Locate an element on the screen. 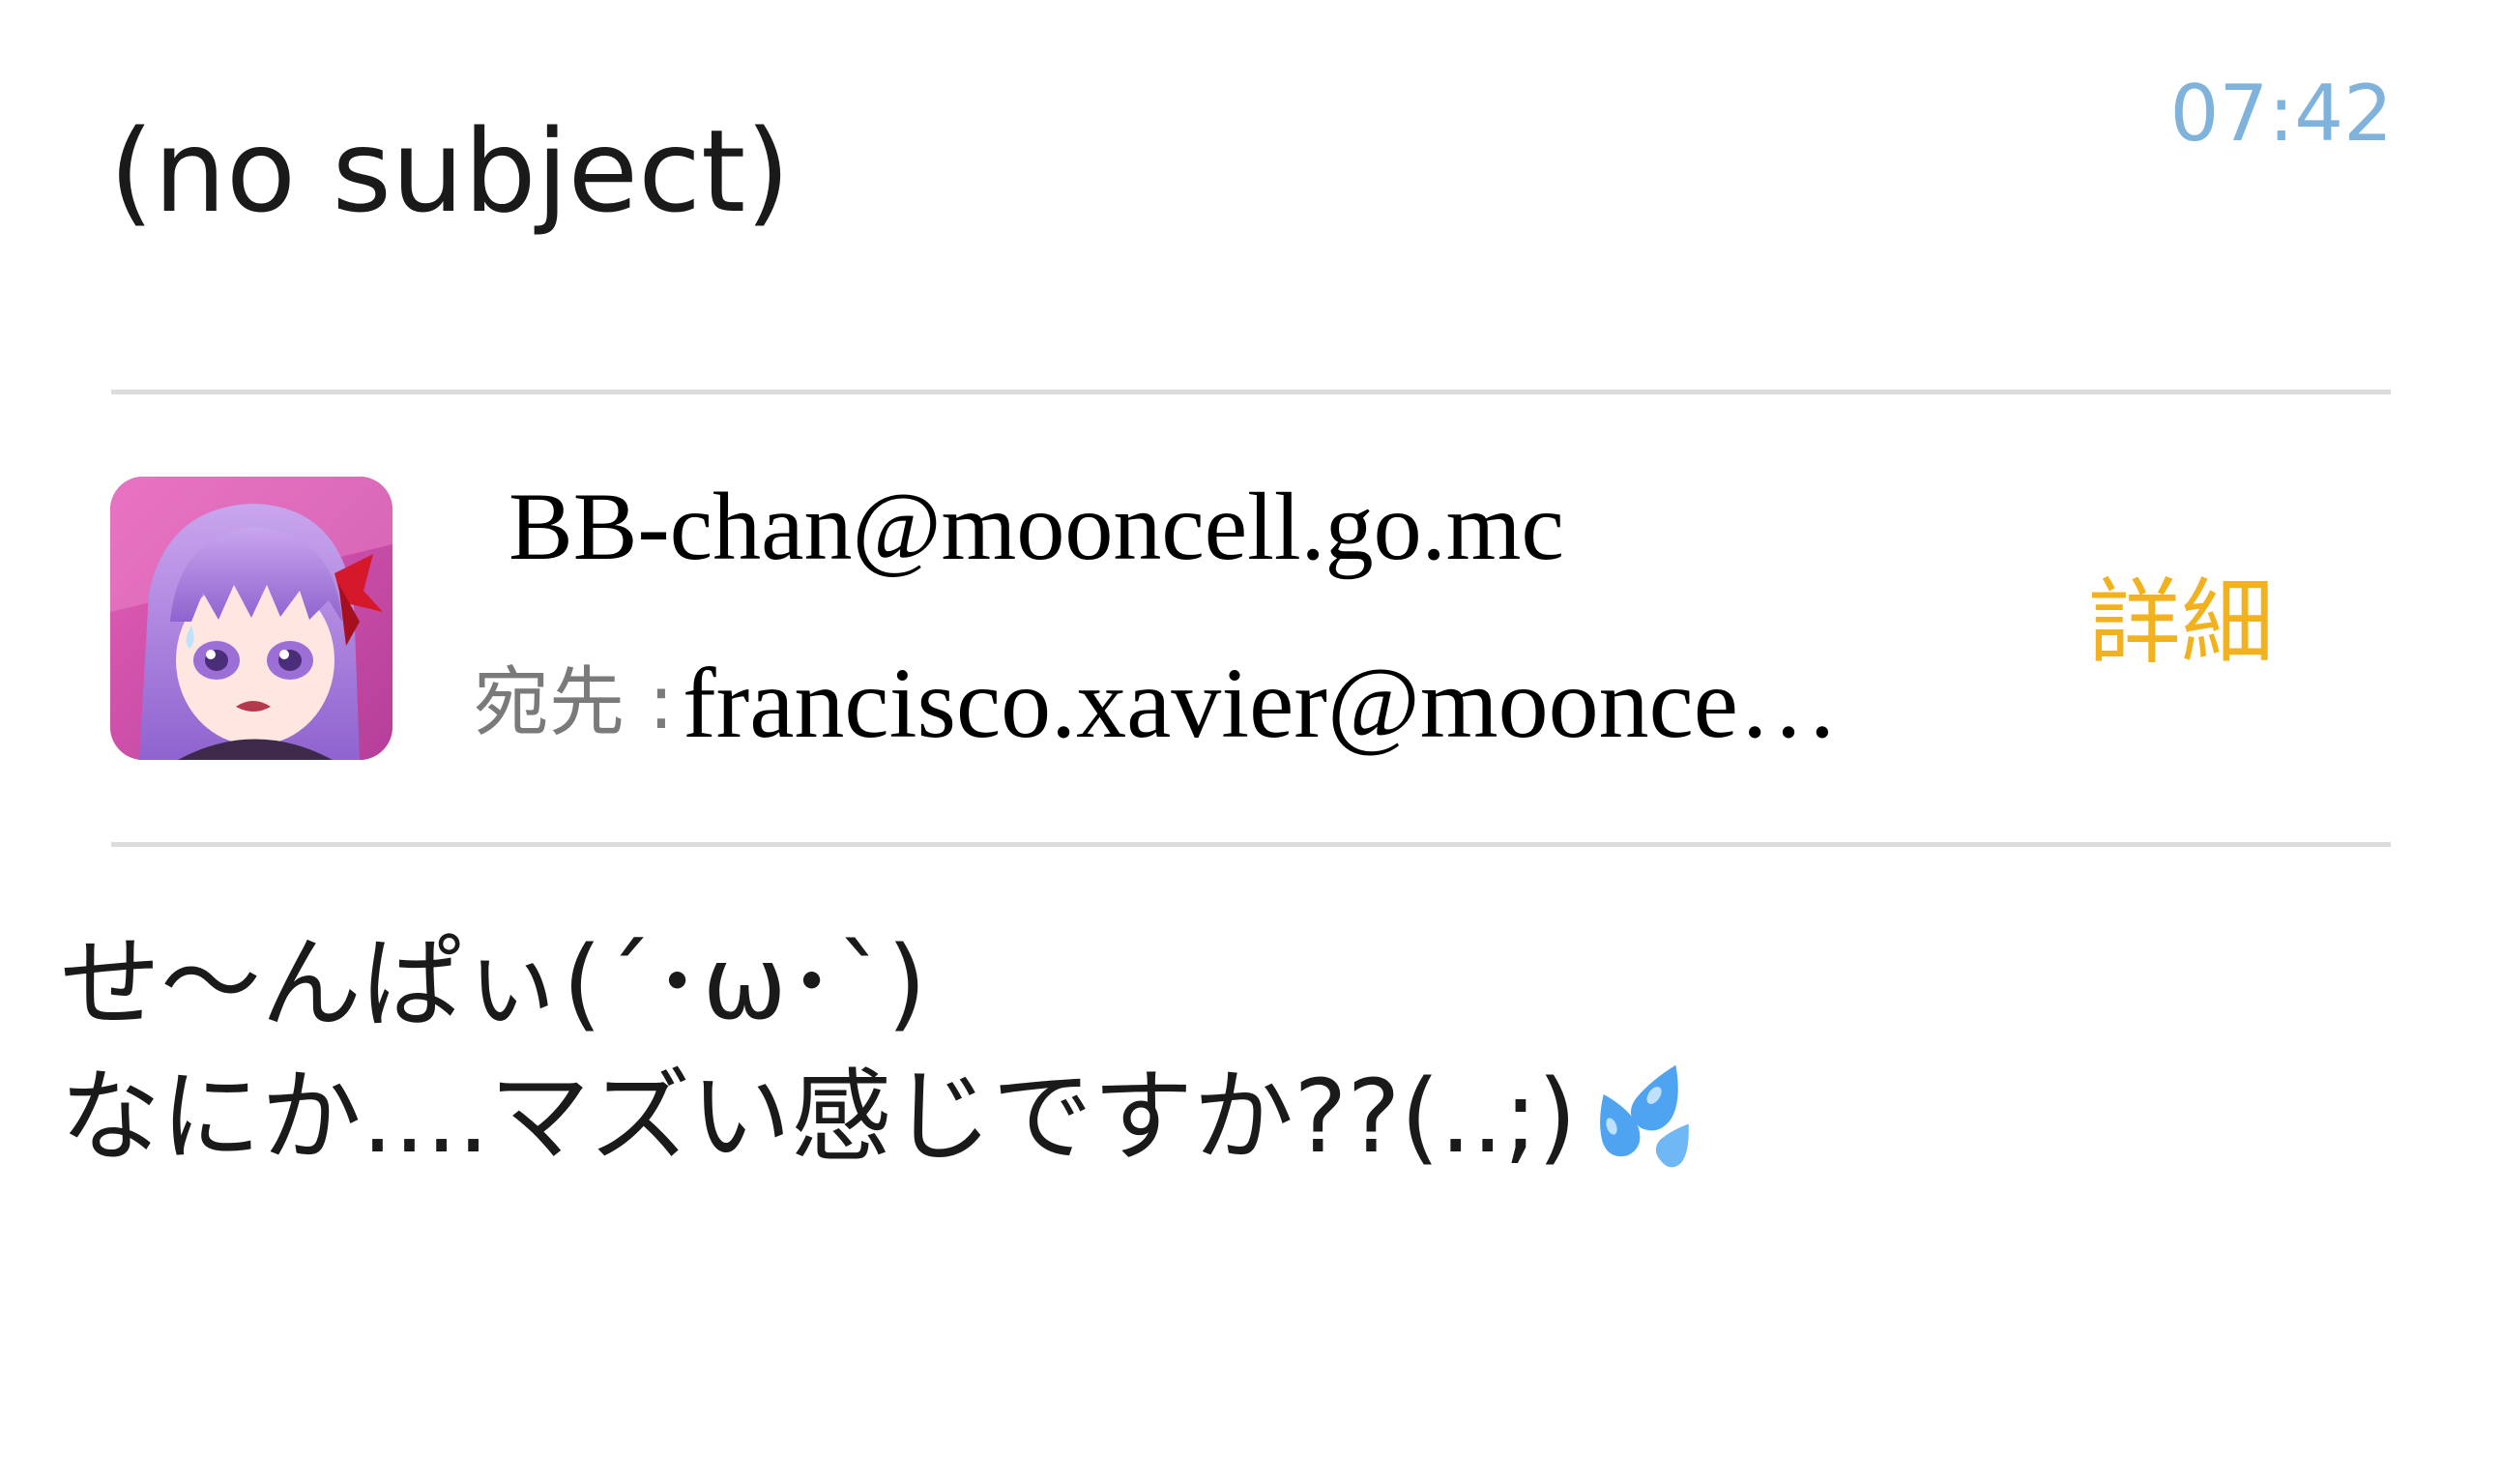 This screenshot has height=1484, width=2501. sweat-droplets-icon is located at coordinates (1644, 1116).